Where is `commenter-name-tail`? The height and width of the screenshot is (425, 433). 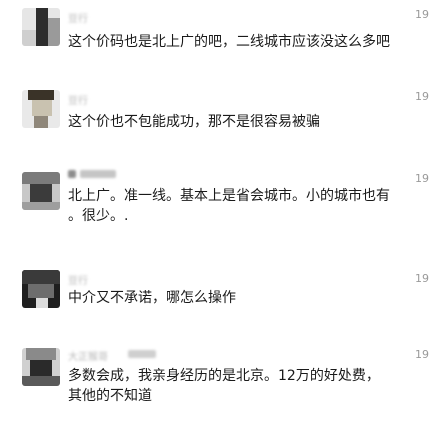 commenter-name-tail is located at coordinates (98, 174).